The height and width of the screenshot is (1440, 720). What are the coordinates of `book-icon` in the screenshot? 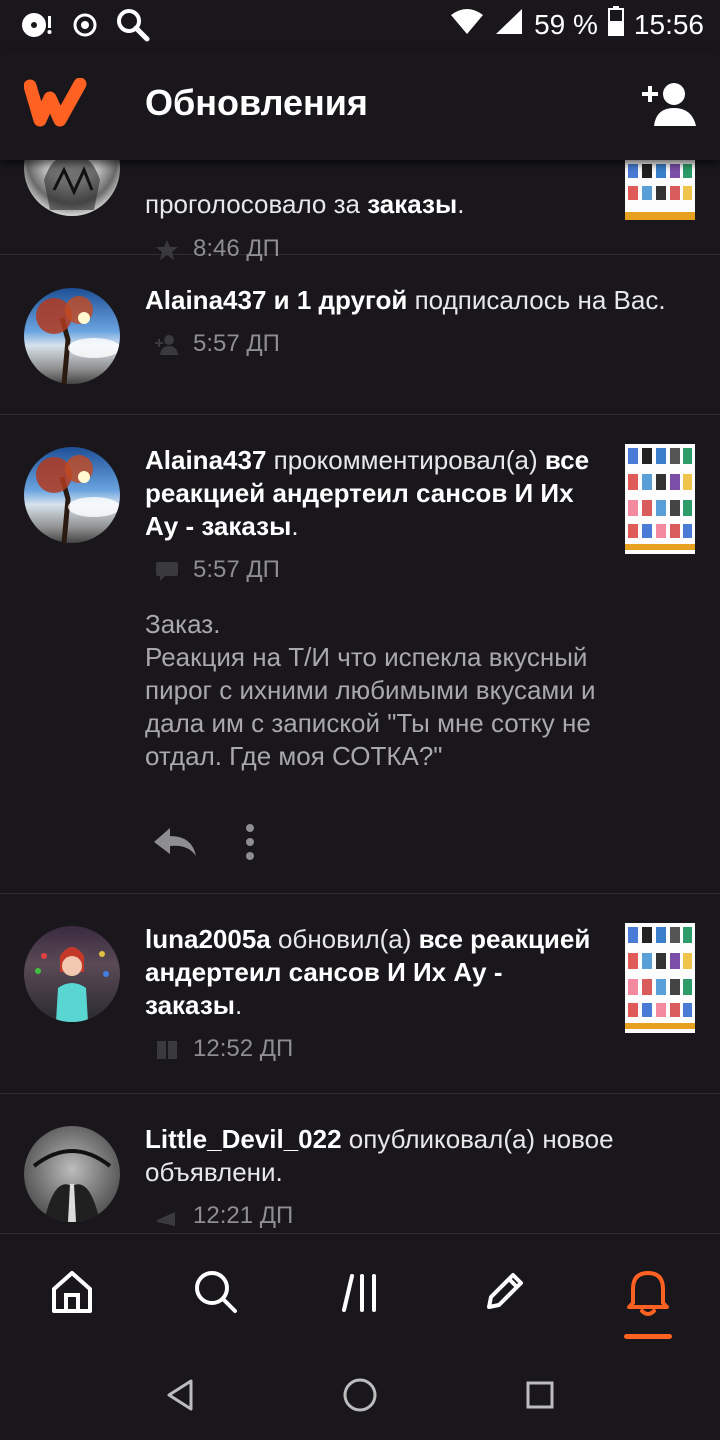 It's located at (167, 1049).